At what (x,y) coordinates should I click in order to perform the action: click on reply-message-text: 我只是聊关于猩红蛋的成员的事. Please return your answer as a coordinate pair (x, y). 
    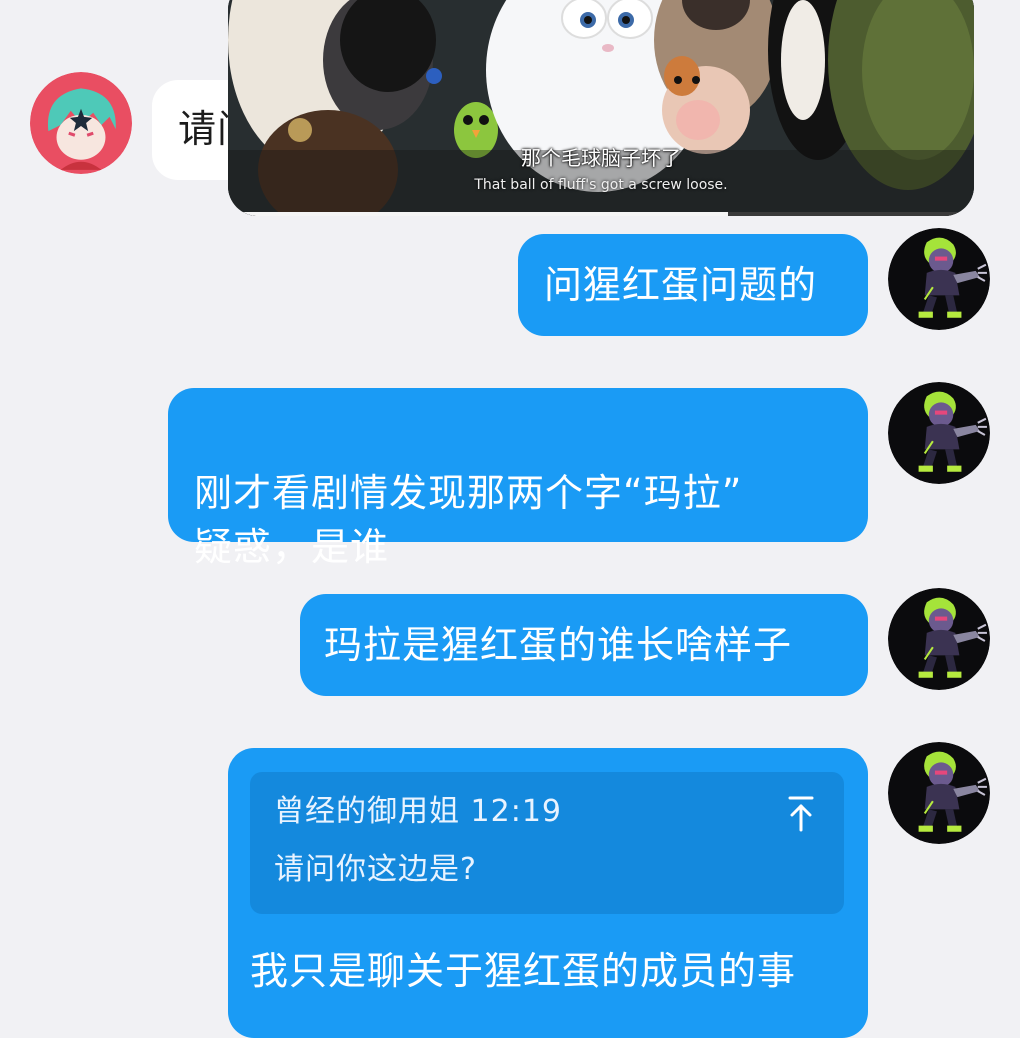
    Looking at the image, I should click on (523, 971).